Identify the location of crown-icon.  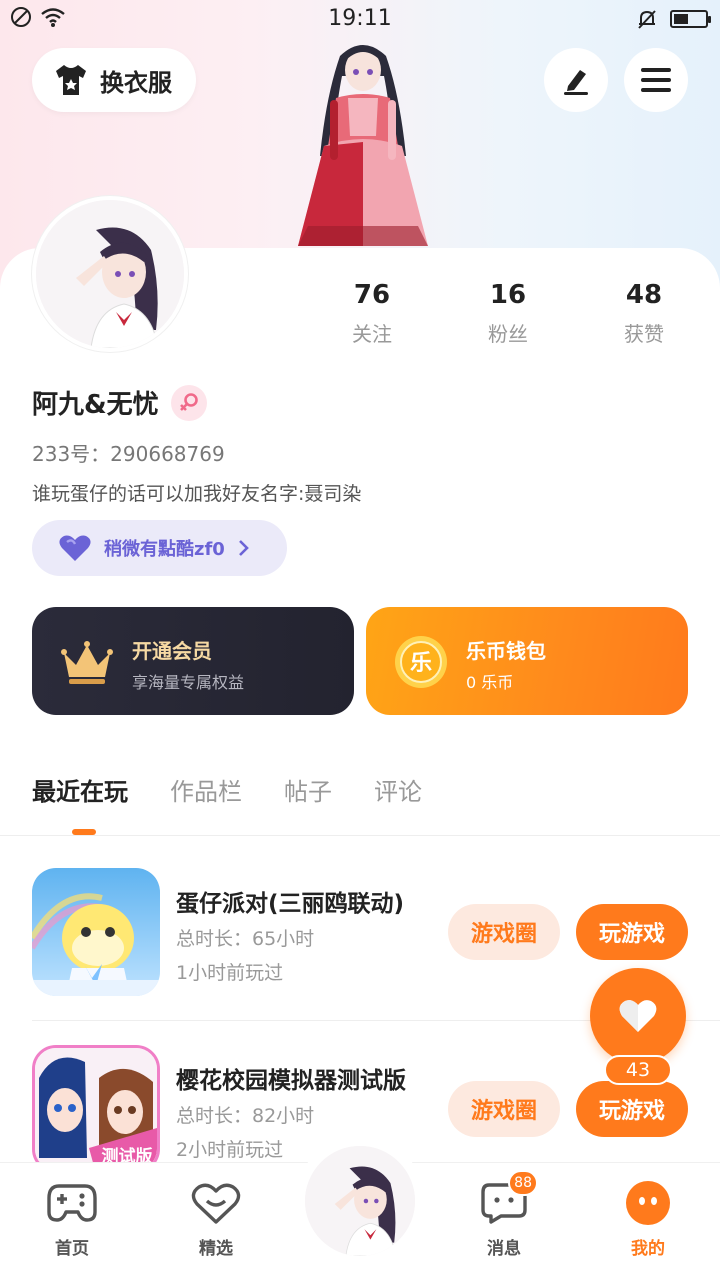
(87, 662).